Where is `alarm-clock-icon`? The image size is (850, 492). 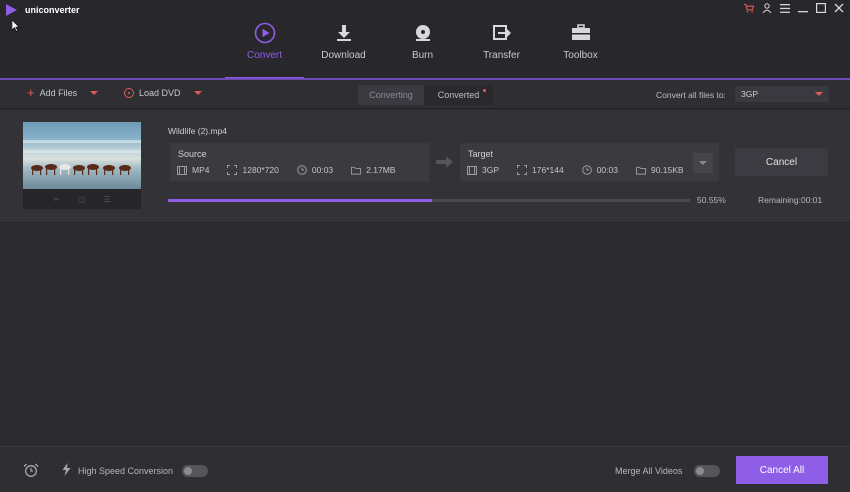 alarm-clock-icon is located at coordinates (31, 470).